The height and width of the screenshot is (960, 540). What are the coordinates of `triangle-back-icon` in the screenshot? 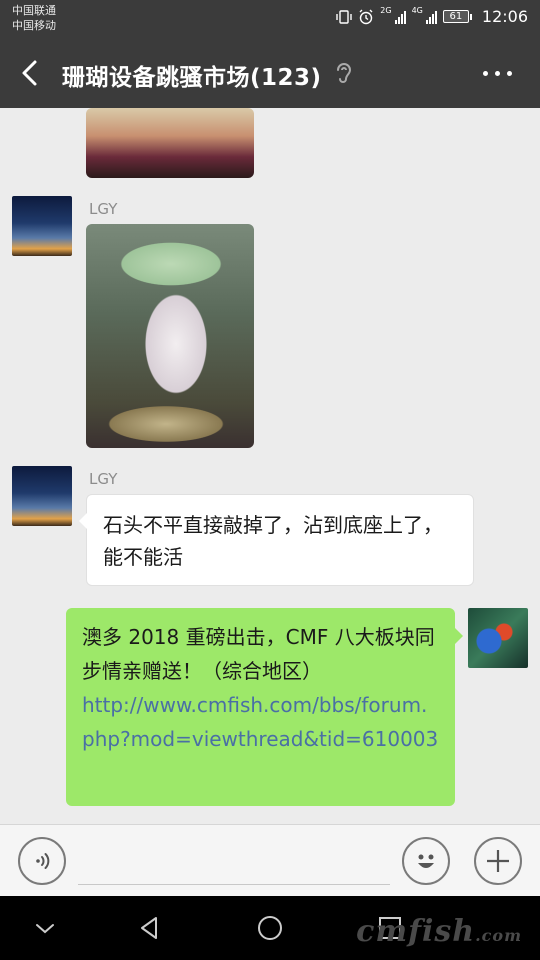 It's located at (150, 928).